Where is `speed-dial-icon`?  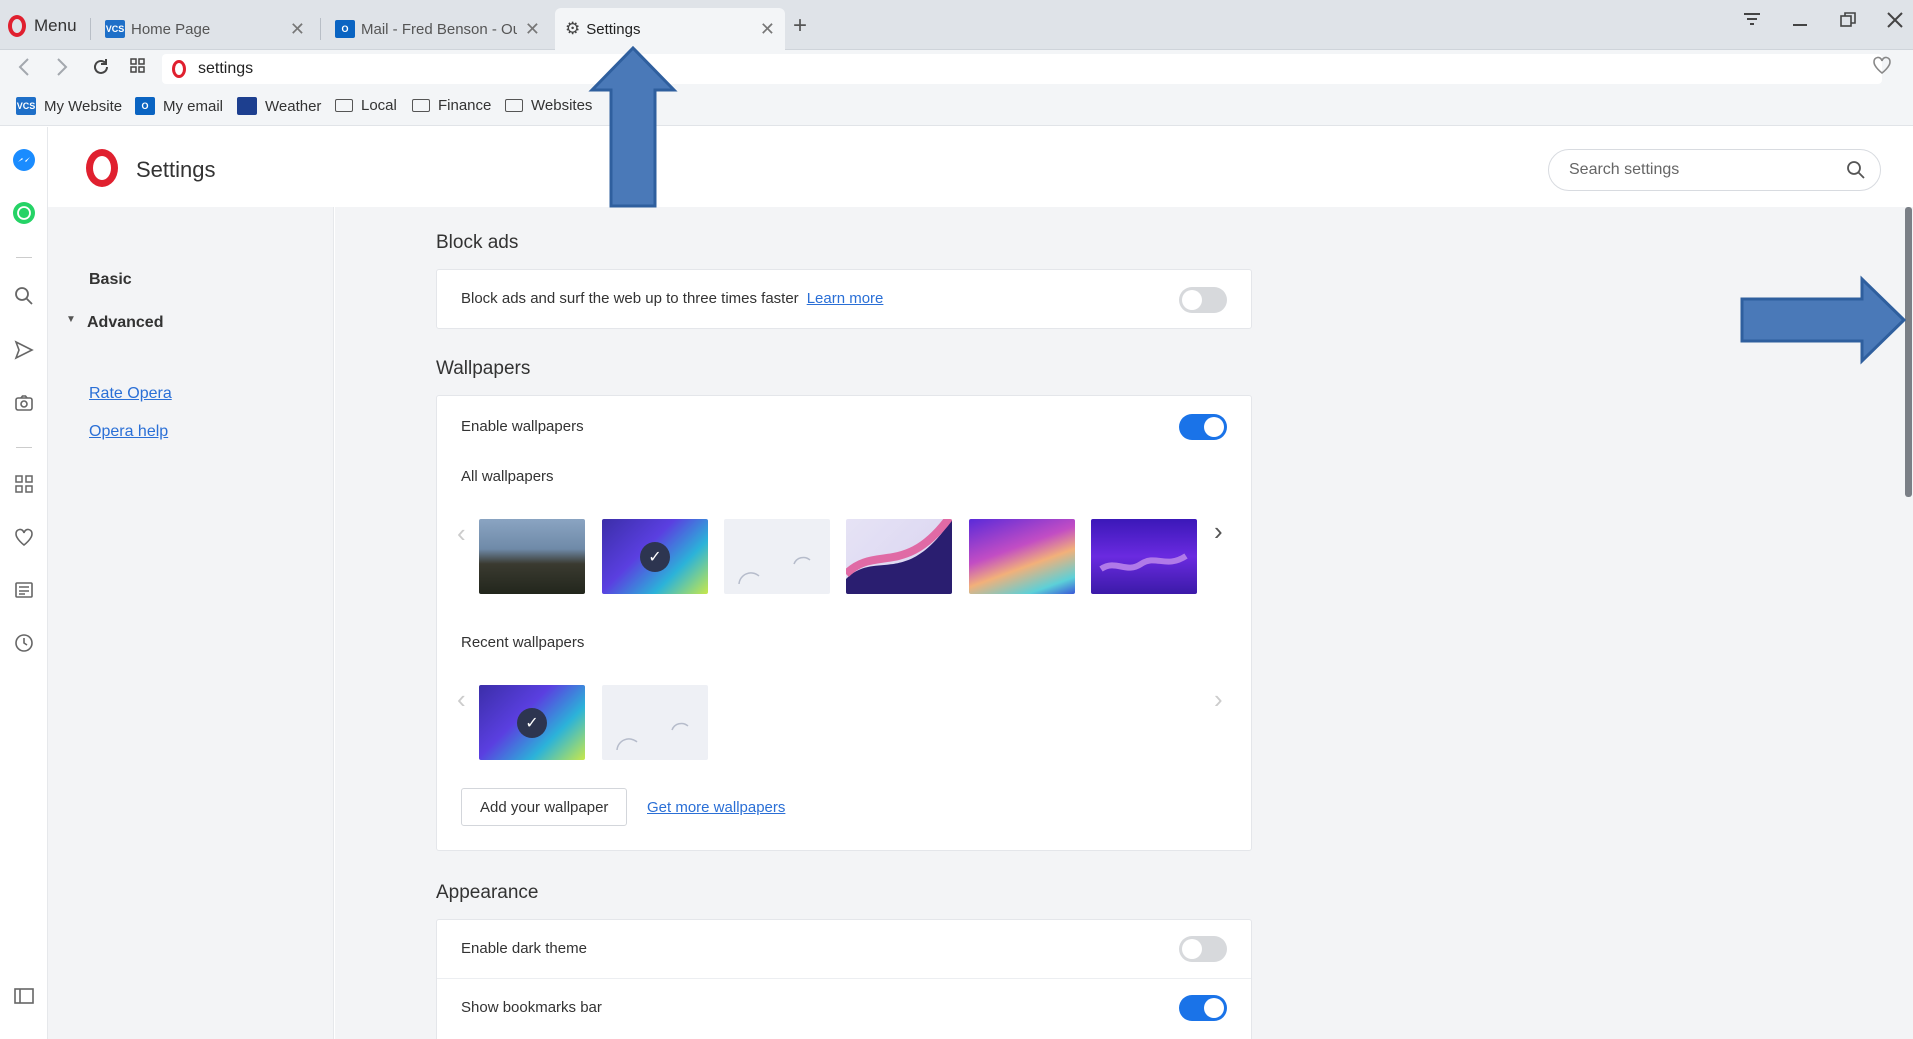
speed-dial-icon is located at coordinates (24, 484).